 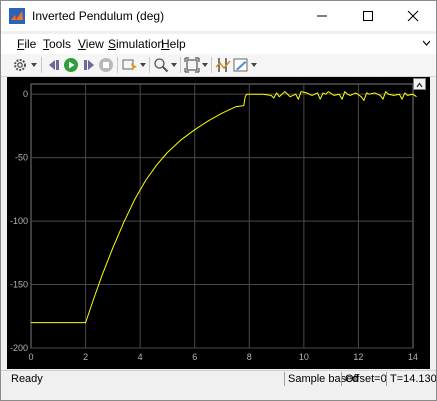 What do you see at coordinates (21, 158) in the screenshot?
I see `y-tick-label: -50` at bounding box center [21, 158].